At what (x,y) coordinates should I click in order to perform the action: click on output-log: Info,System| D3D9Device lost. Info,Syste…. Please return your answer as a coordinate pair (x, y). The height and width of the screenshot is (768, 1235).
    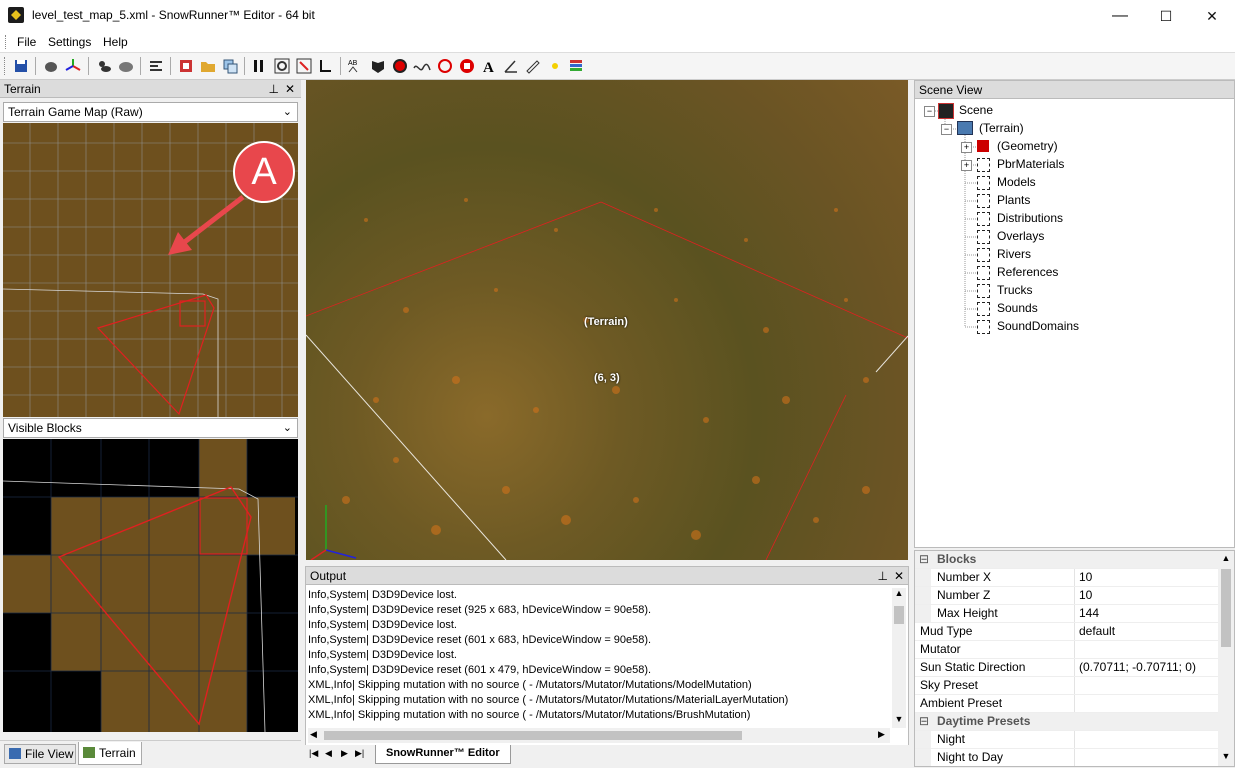
    Looking at the image, I should click on (599, 658).